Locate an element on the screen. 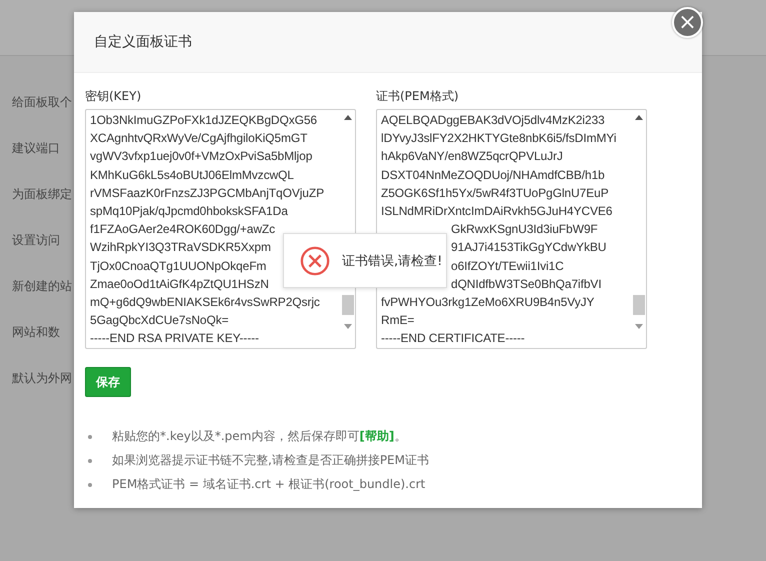  code-line: hAkp6VaNY/en8WZ5qcrQPVLuJrJ is located at coordinates (472, 157).